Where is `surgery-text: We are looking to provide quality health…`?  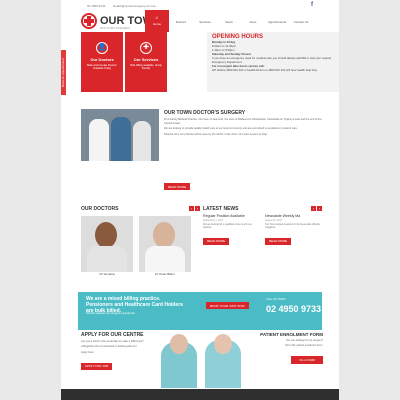 surgery-text: We are looking to provide quality health… is located at coordinates (231, 129).